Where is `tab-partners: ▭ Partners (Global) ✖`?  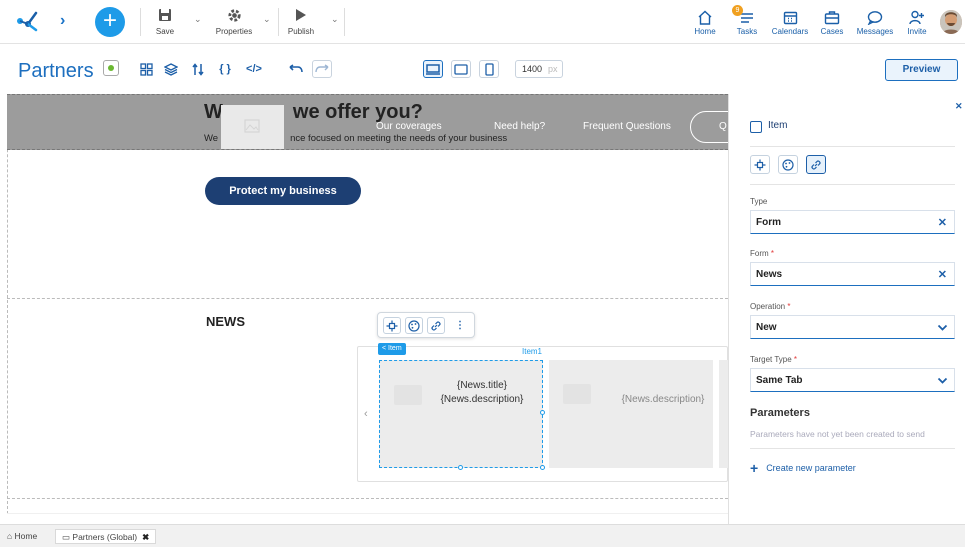
tab-partners: ▭ Partners (Global) ✖ is located at coordinates (106, 536).